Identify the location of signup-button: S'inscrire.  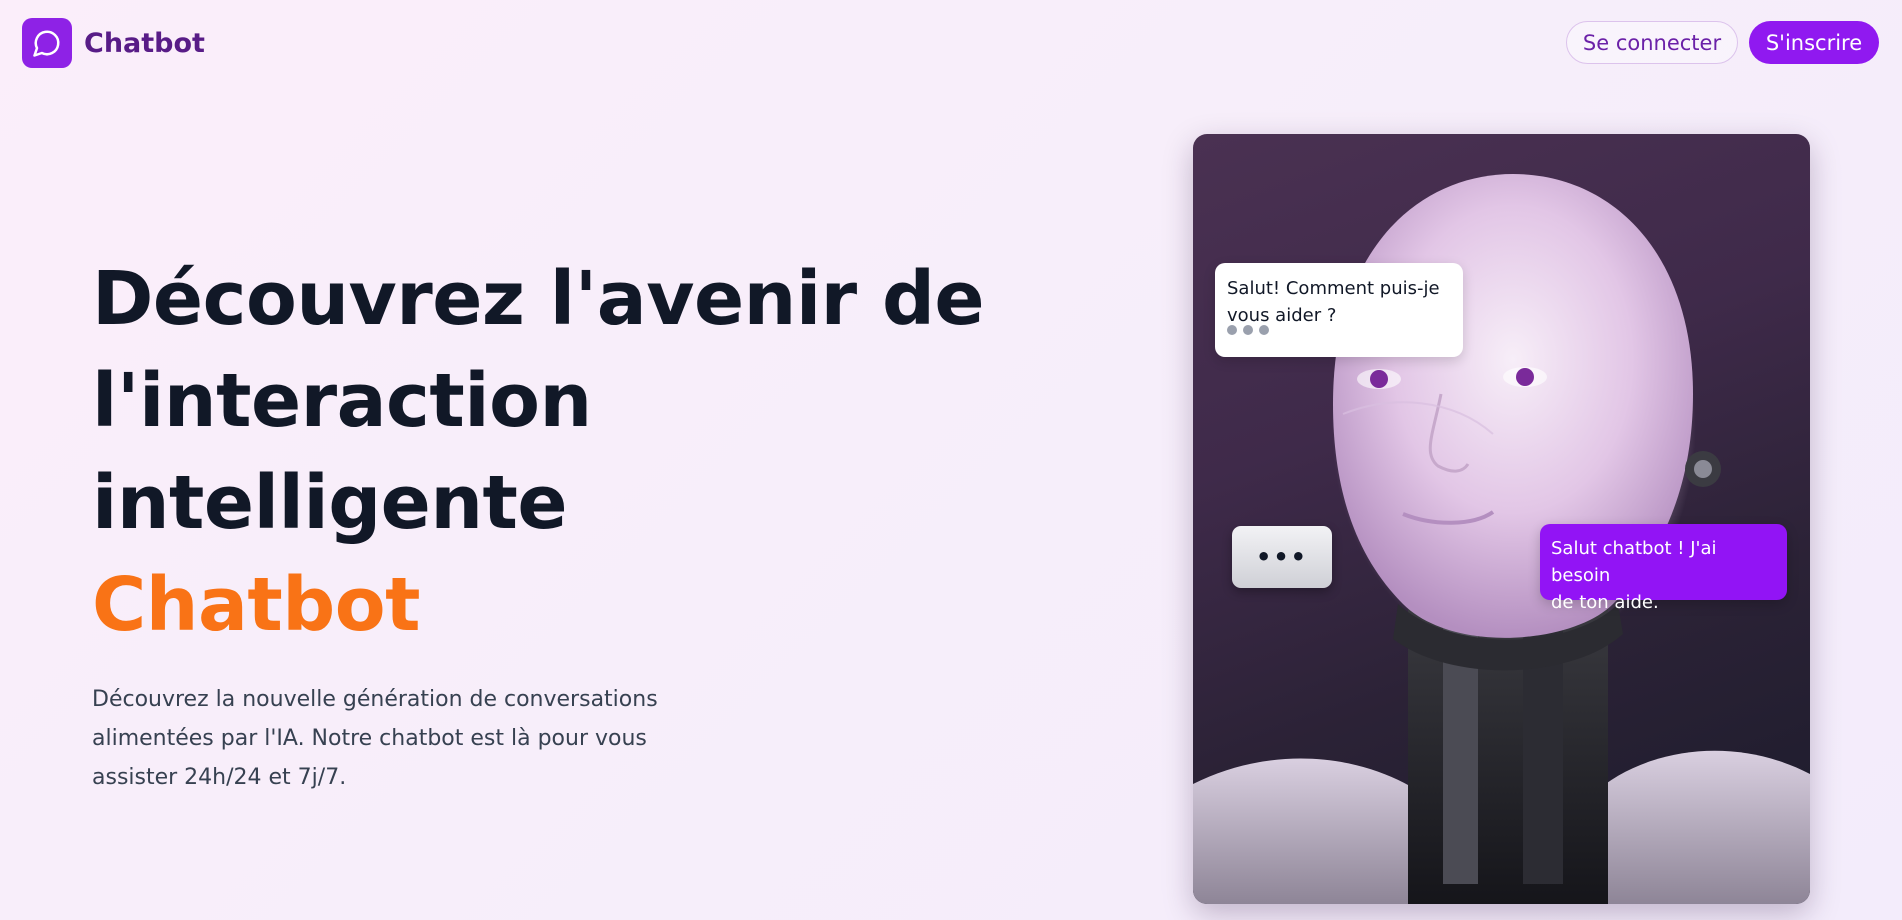
(1814, 42).